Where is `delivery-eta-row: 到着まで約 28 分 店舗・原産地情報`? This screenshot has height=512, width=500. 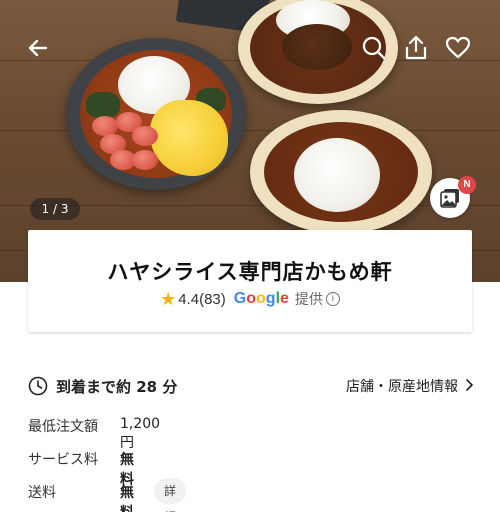 delivery-eta-row: 到着まで約 28 分 店舗・原産地情報 is located at coordinates (251, 386).